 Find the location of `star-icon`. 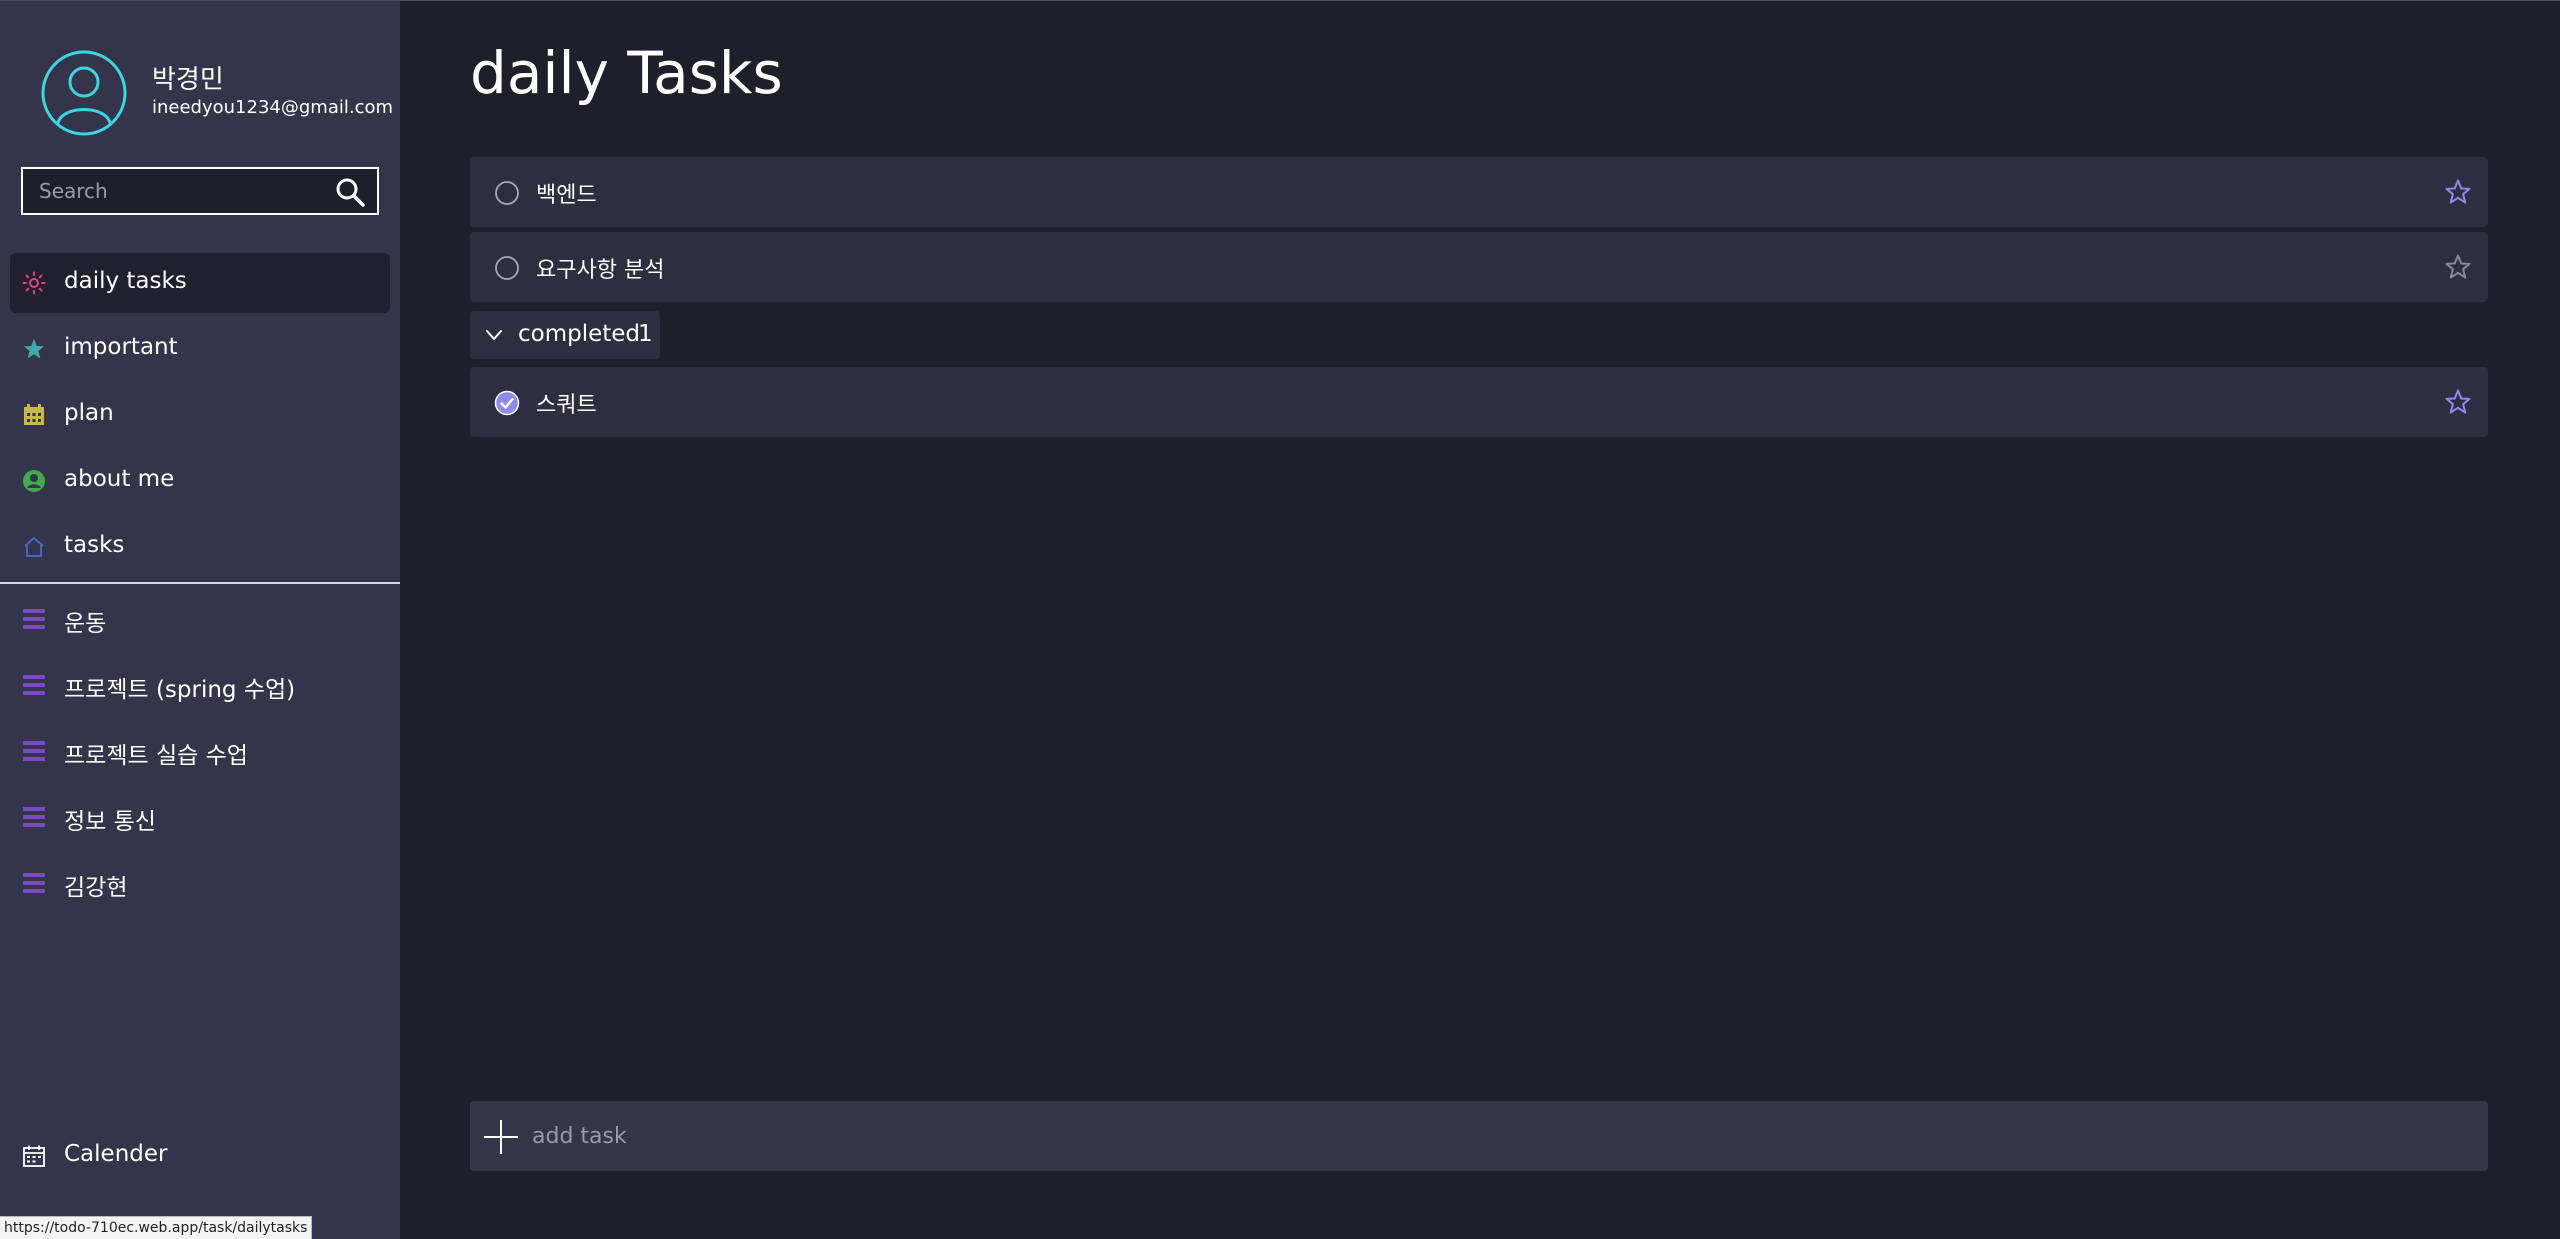

star-icon is located at coordinates (34, 349).